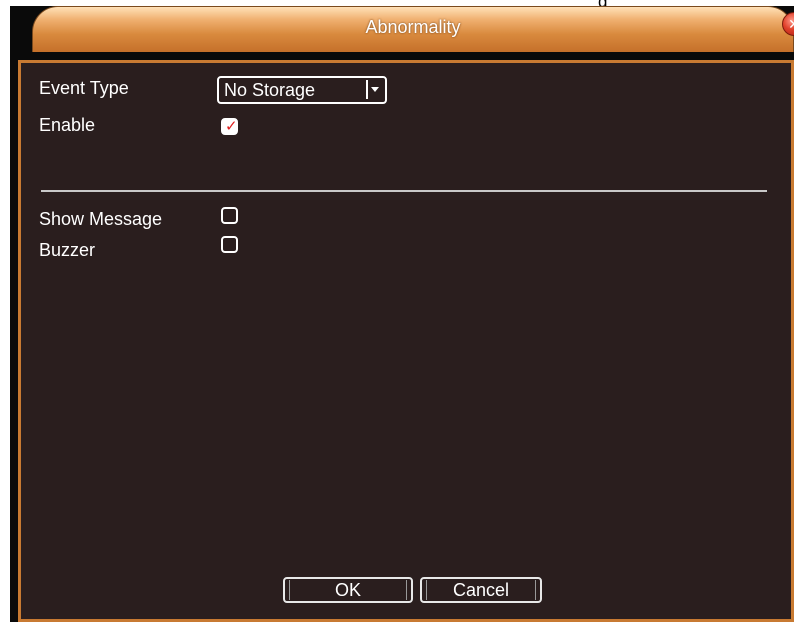 Image resolution: width=794 pixels, height=622 pixels. I want to click on chevron-down-icon, so click(374, 89).